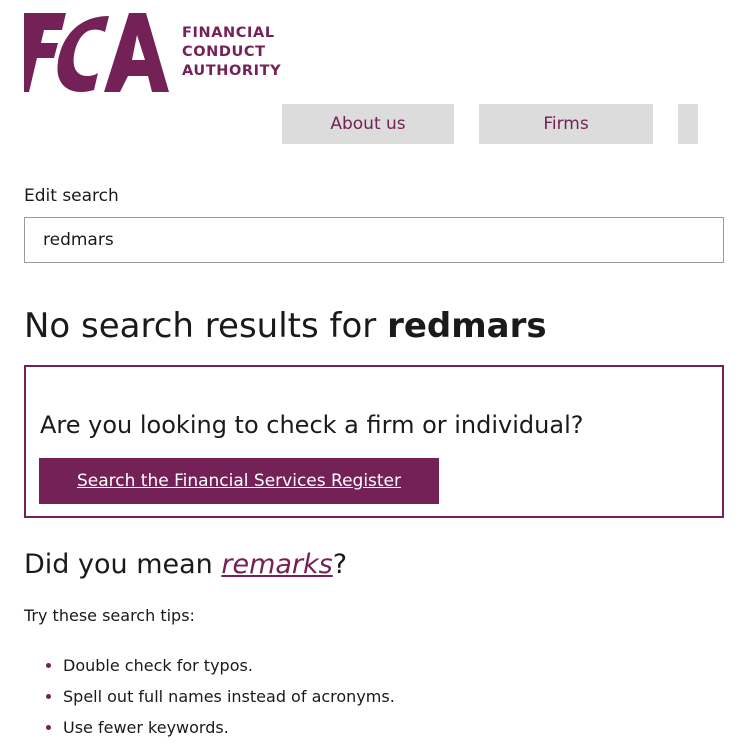 The width and height of the screenshot is (745, 743). I want to click on logo-line-2: CONDUCT, so click(224, 52).